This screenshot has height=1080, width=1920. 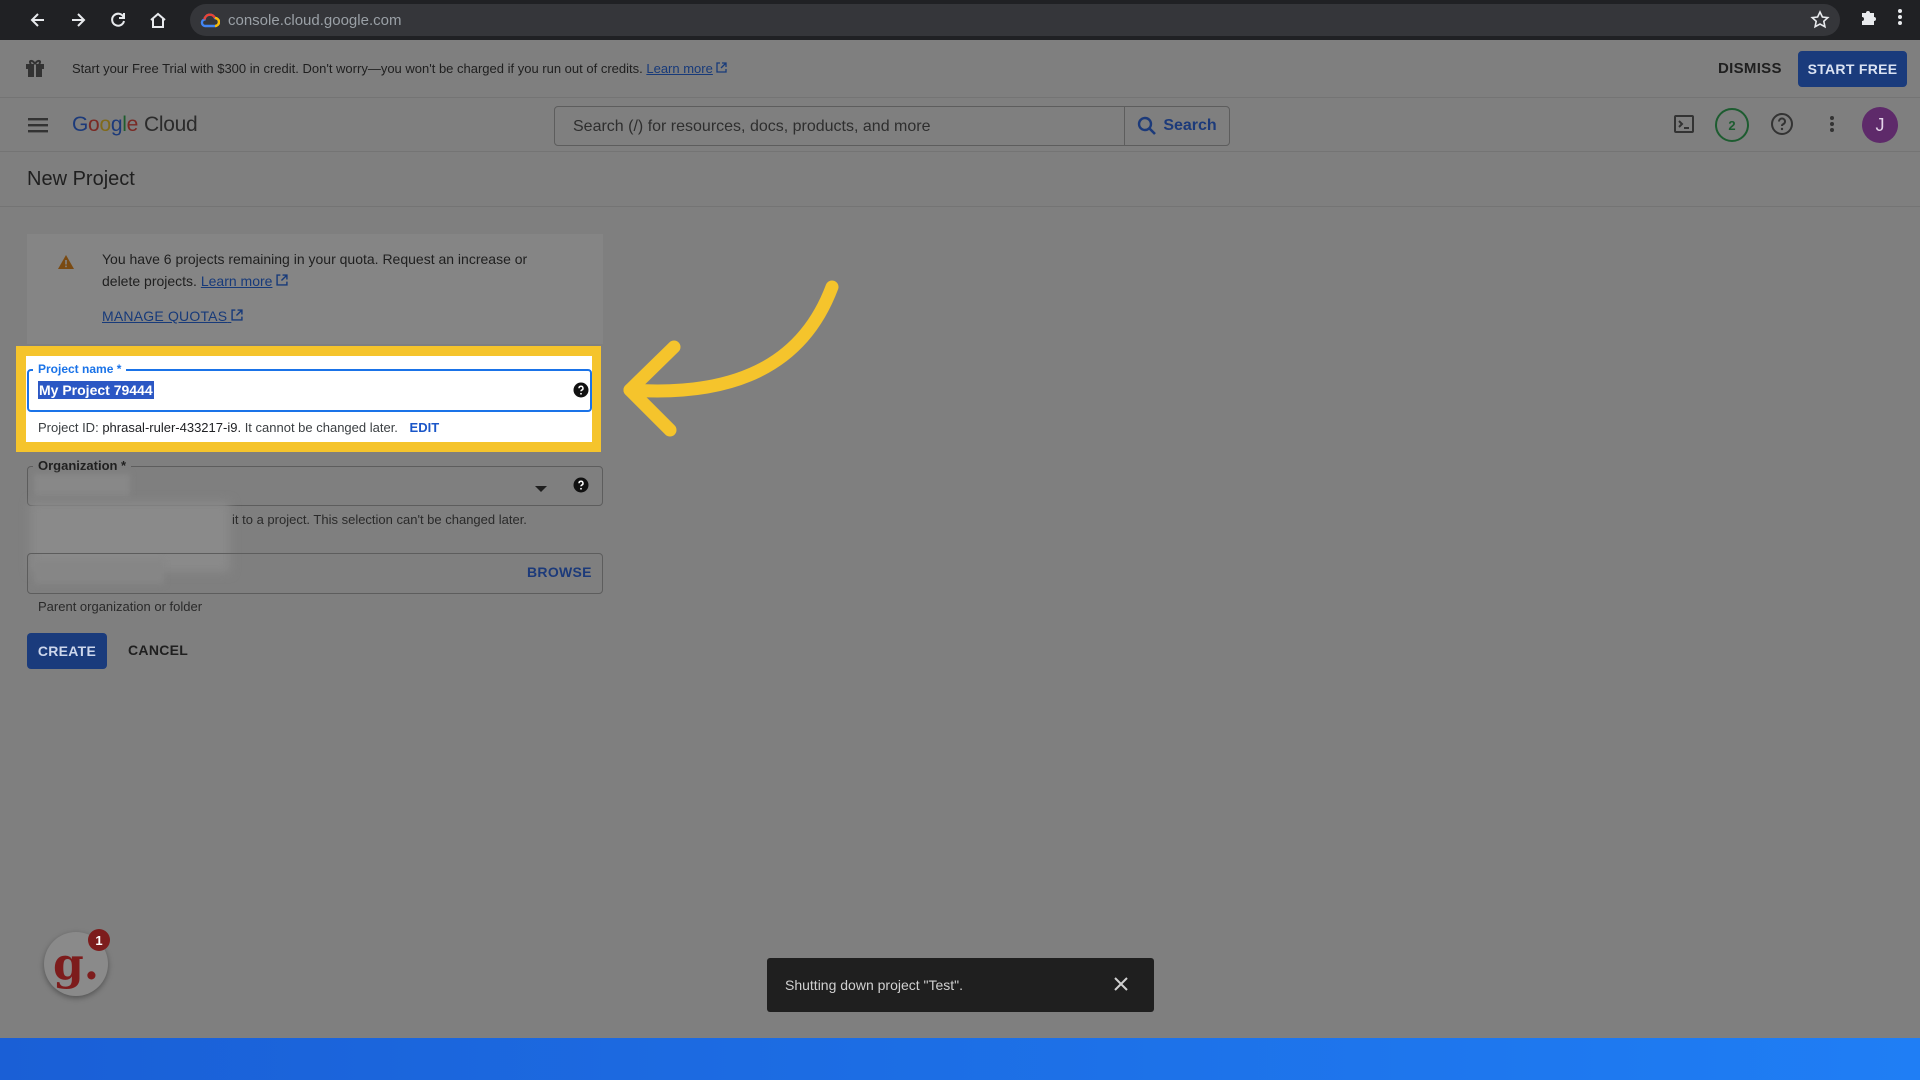 What do you see at coordinates (120, 606) in the screenshot?
I see `location-hint: Parent organization or folder` at bounding box center [120, 606].